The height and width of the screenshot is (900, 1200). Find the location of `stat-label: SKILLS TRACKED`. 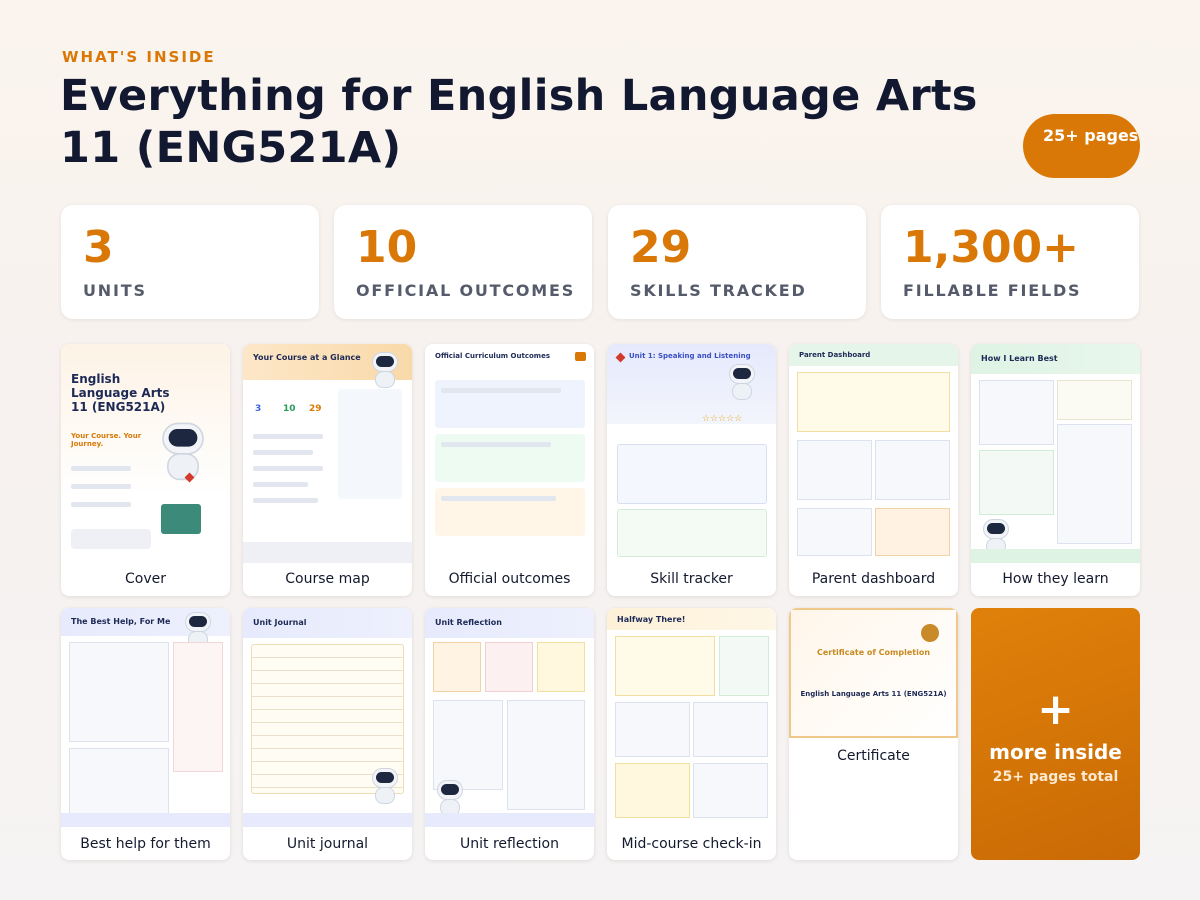

stat-label: SKILLS TRACKED is located at coordinates (718, 290).